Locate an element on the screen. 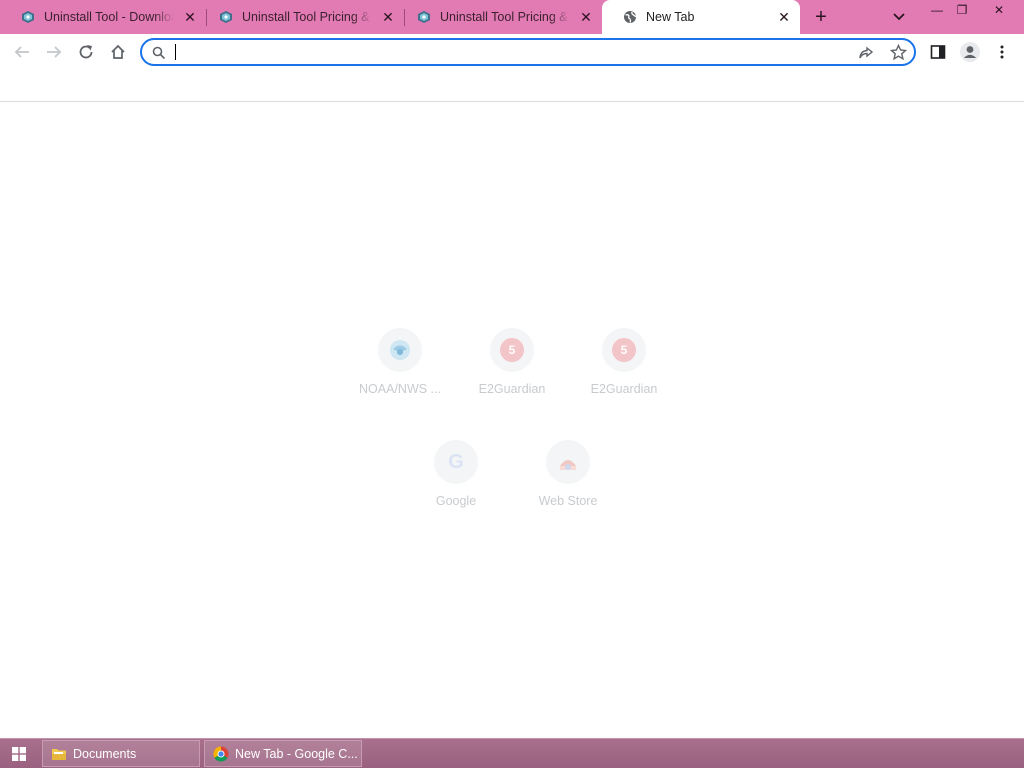 Image resolution: width=1024 pixels, height=768 pixels. google-icon: G is located at coordinates (456, 462).